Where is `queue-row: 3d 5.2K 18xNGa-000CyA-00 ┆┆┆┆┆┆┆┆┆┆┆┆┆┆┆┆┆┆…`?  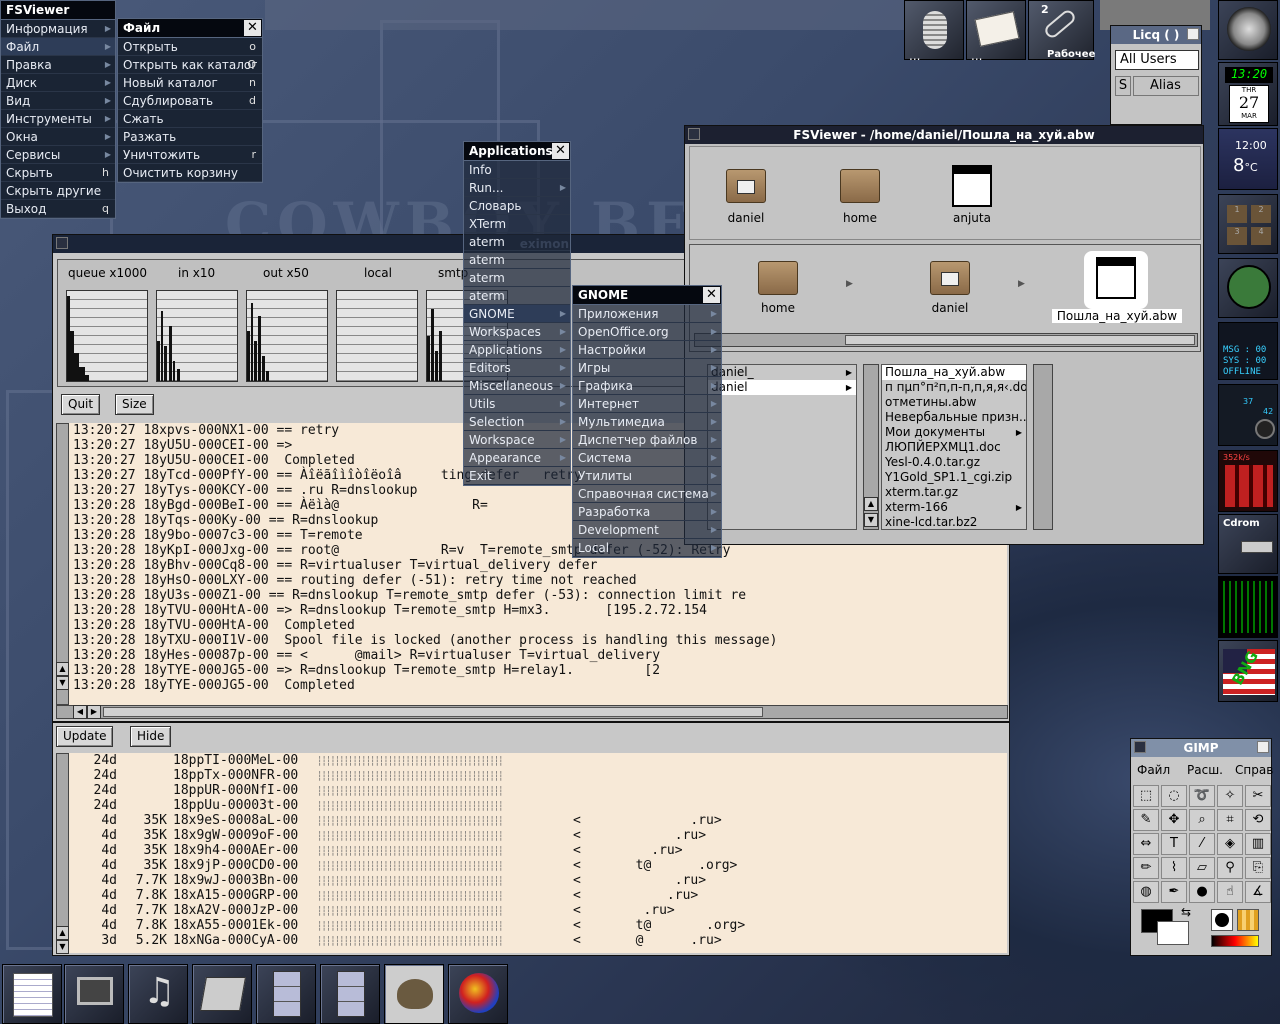 queue-row: 3d 5.2K 18xNGa-000CyA-00 ┆┆┆┆┆┆┆┆┆┆┆┆┆┆┆┆┆┆… is located at coordinates (545, 940).